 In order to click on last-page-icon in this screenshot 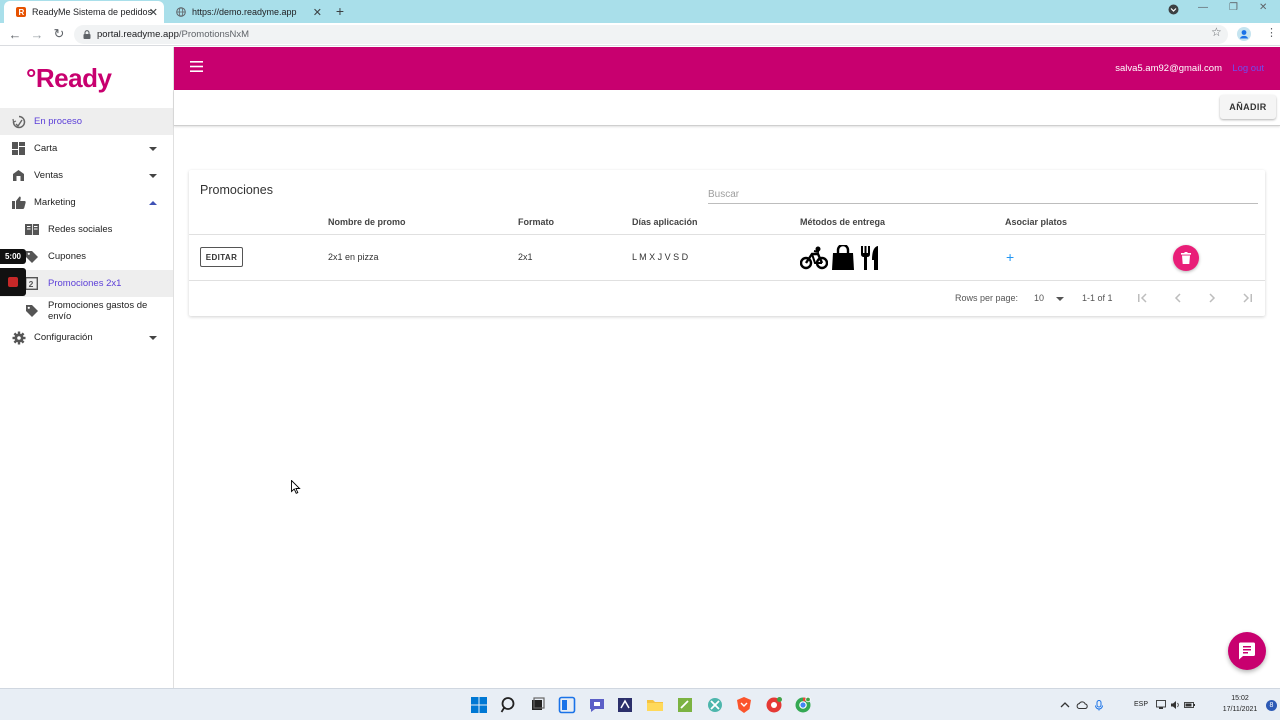, I will do `click(1247, 298)`.